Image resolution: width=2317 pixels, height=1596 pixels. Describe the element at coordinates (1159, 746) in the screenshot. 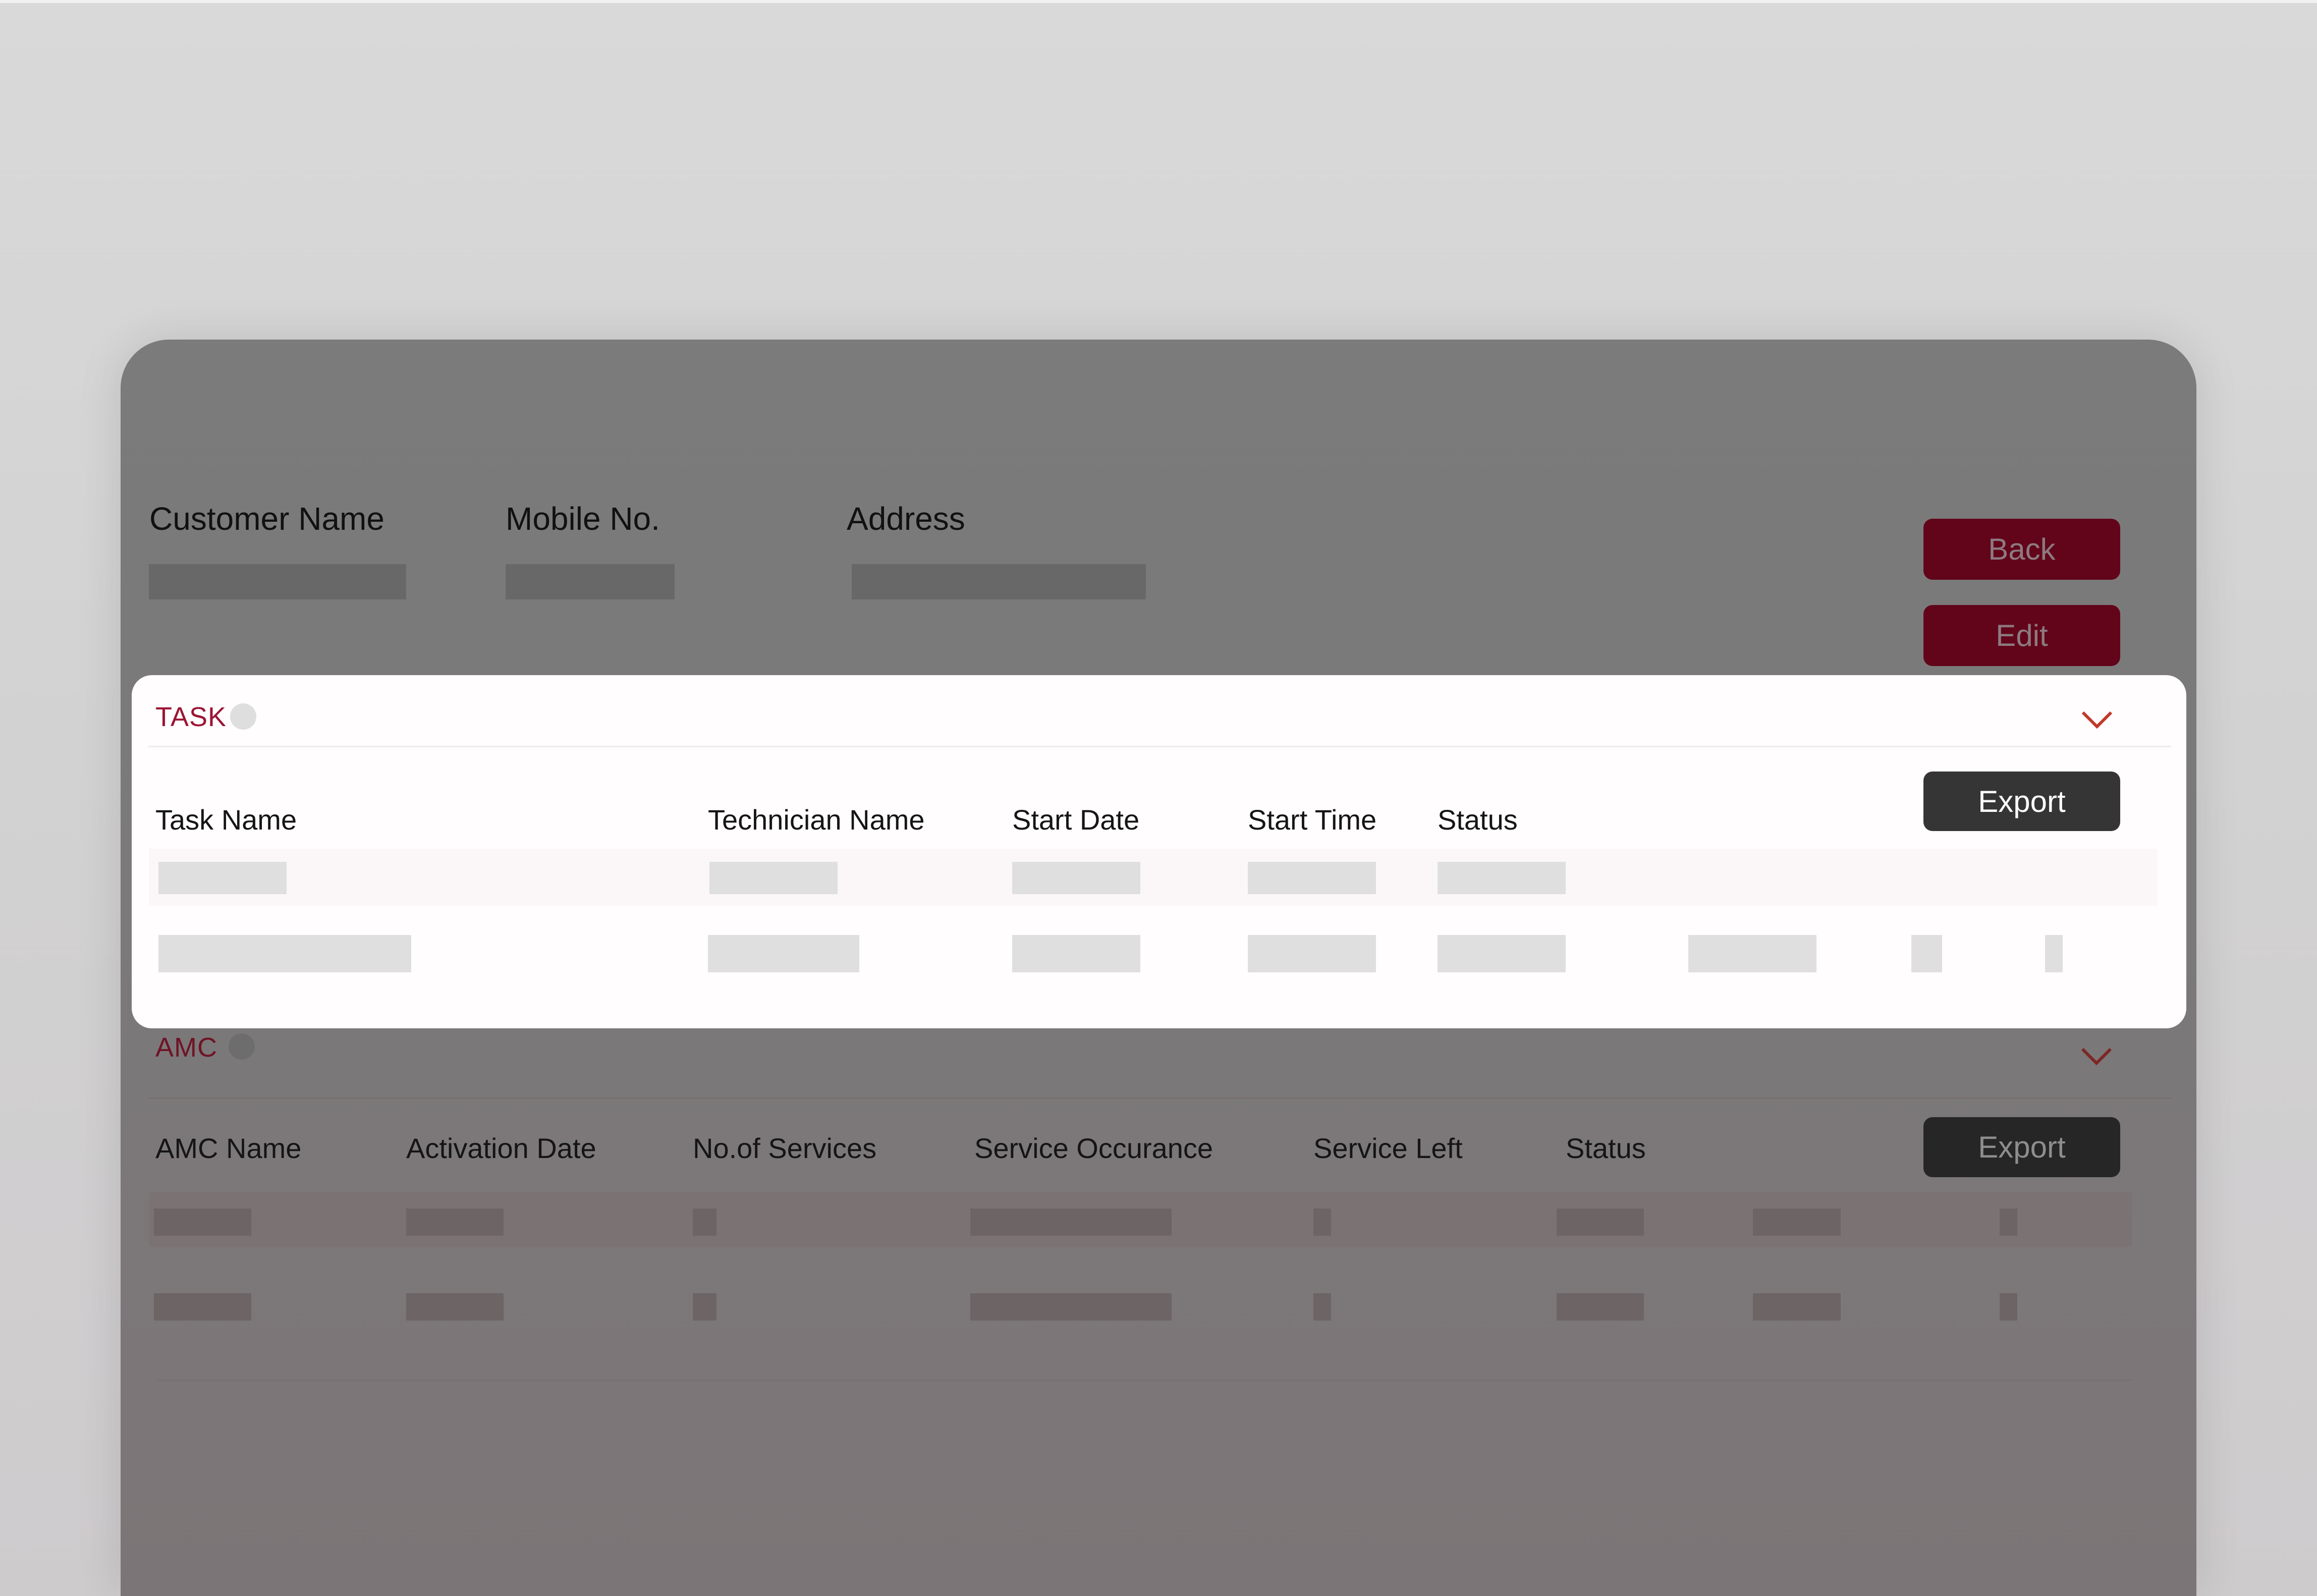

I see `task-divider` at that location.